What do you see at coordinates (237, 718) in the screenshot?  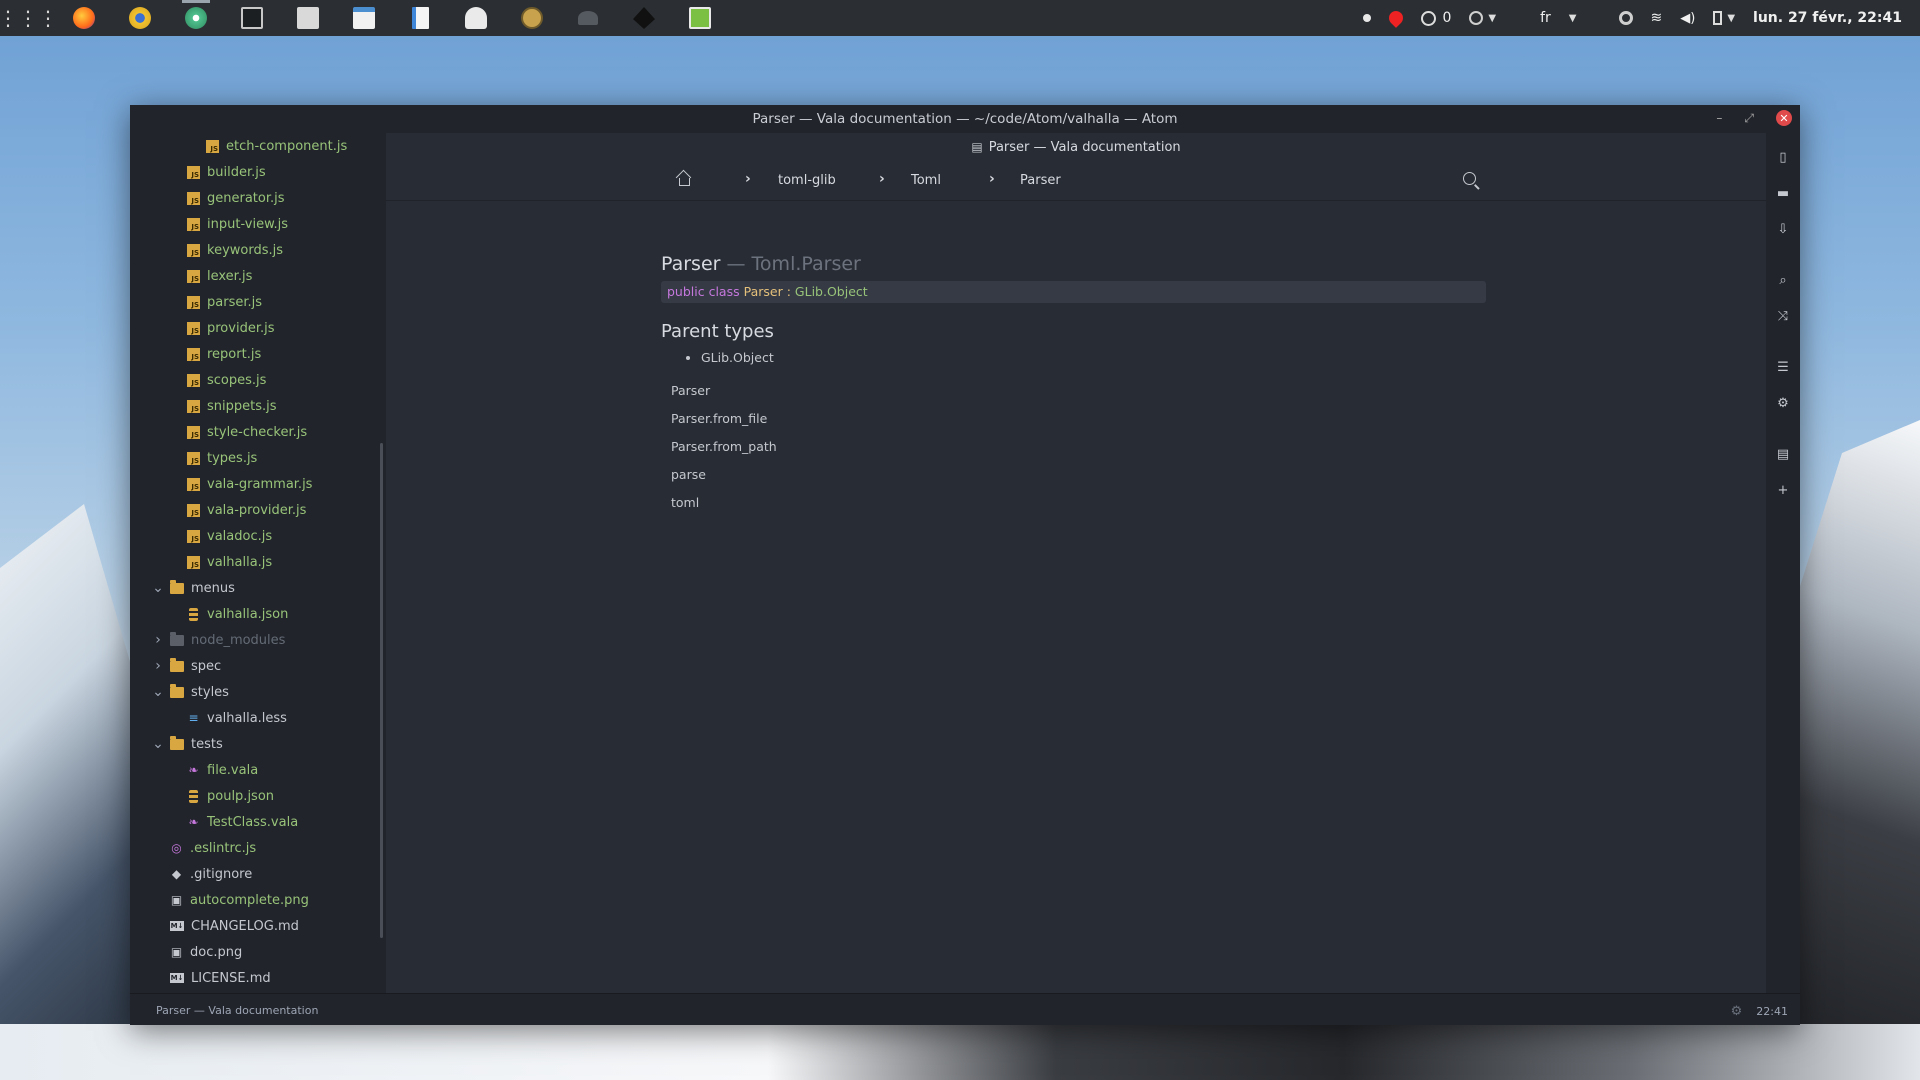 I see `tree-item: ≡ valhalla.less` at bounding box center [237, 718].